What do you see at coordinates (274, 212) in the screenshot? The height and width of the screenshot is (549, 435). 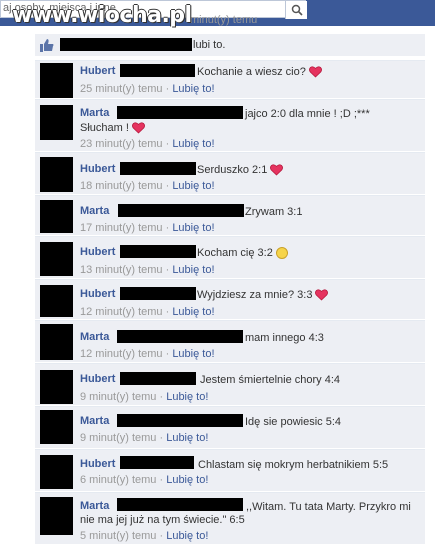 I see `comment-text: Zrywam 3:1` at bounding box center [274, 212].